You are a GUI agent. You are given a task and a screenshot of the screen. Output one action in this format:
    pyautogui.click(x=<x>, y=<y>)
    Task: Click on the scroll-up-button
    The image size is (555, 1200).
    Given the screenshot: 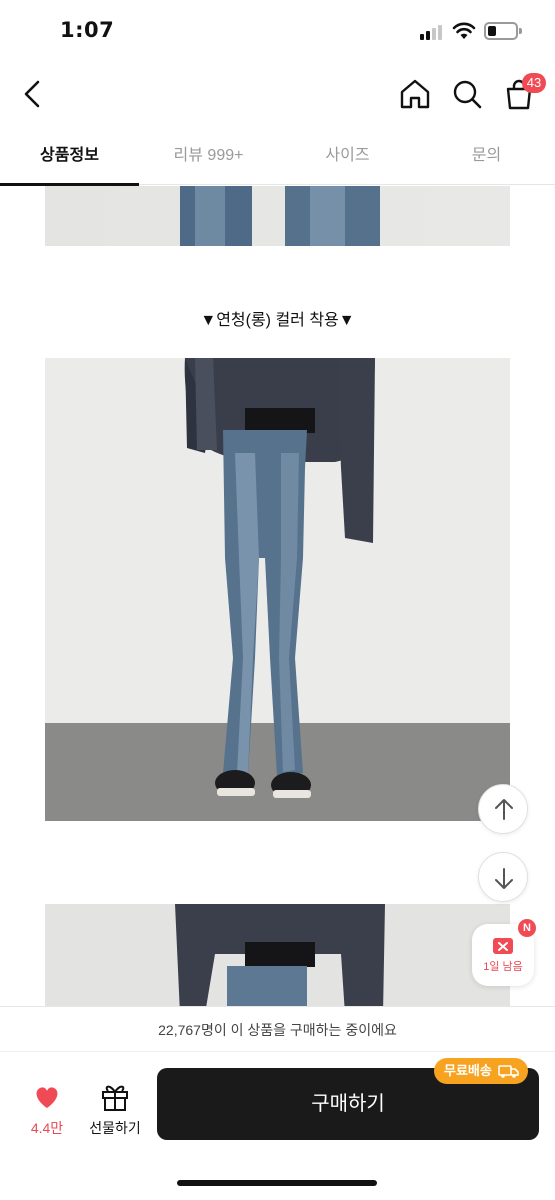 What is the action you would take?
    pyautogui.click(x=503, y=809)
    